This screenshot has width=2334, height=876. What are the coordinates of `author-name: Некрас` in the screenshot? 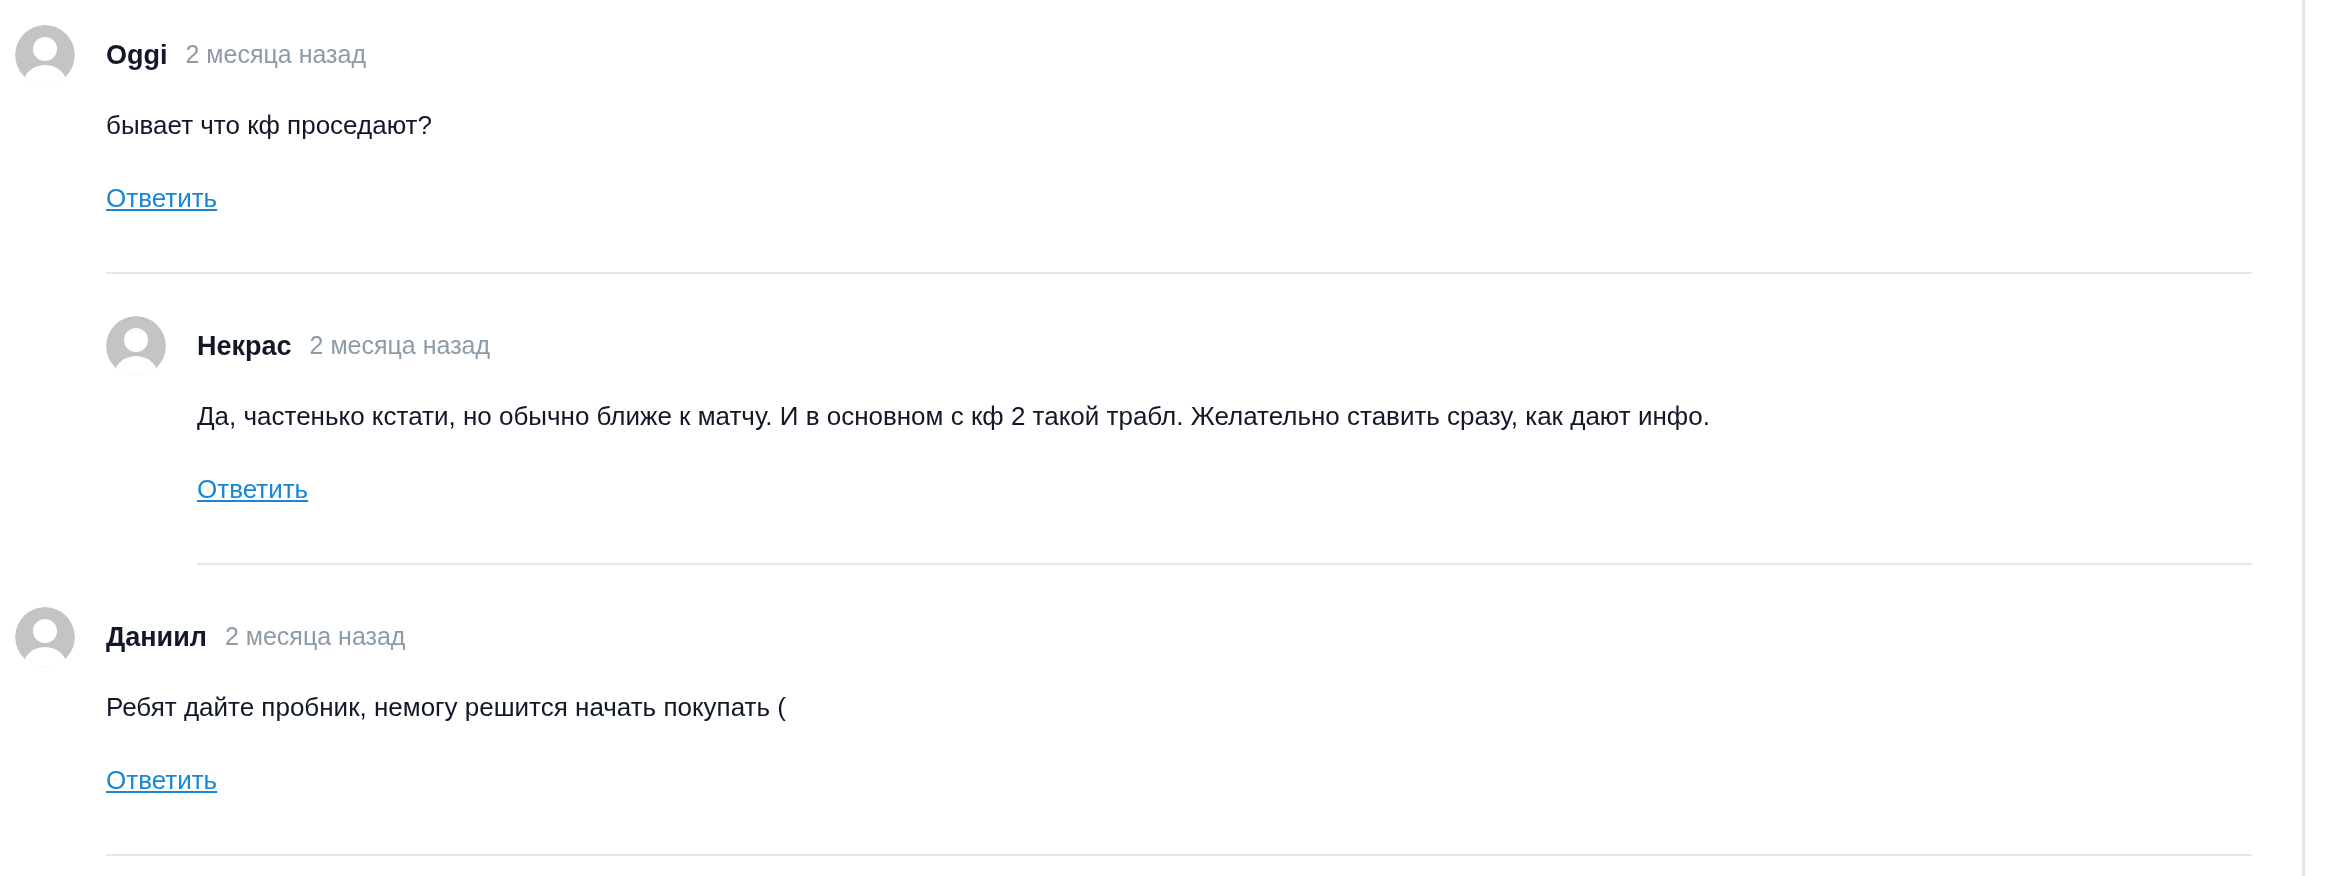 It's located at (244, 346).